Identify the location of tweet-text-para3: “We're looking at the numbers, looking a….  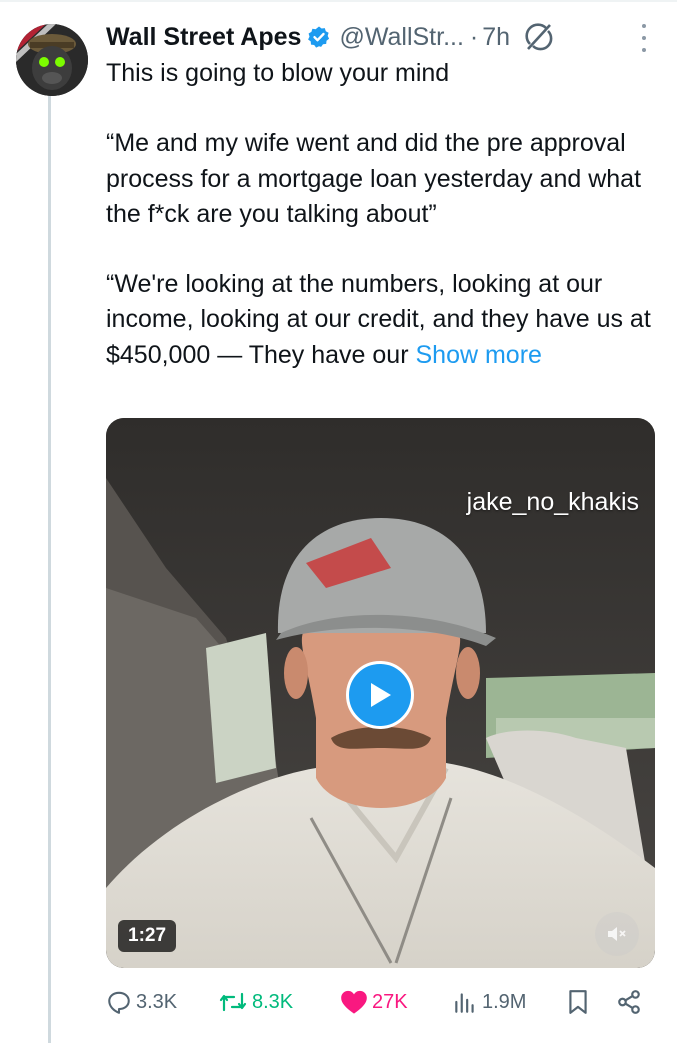
(386, 320).